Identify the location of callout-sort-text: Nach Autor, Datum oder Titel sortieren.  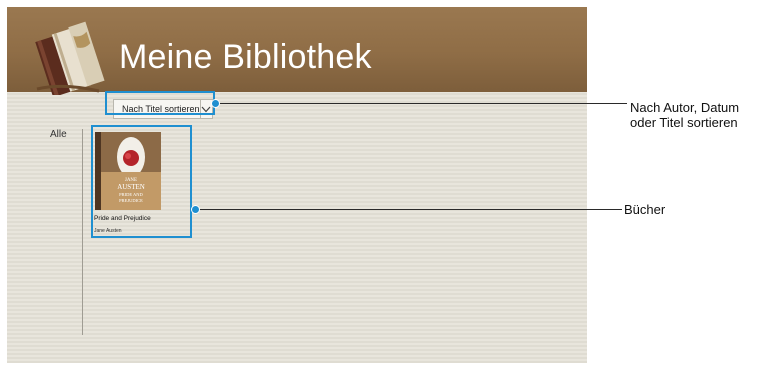
(684, 115).